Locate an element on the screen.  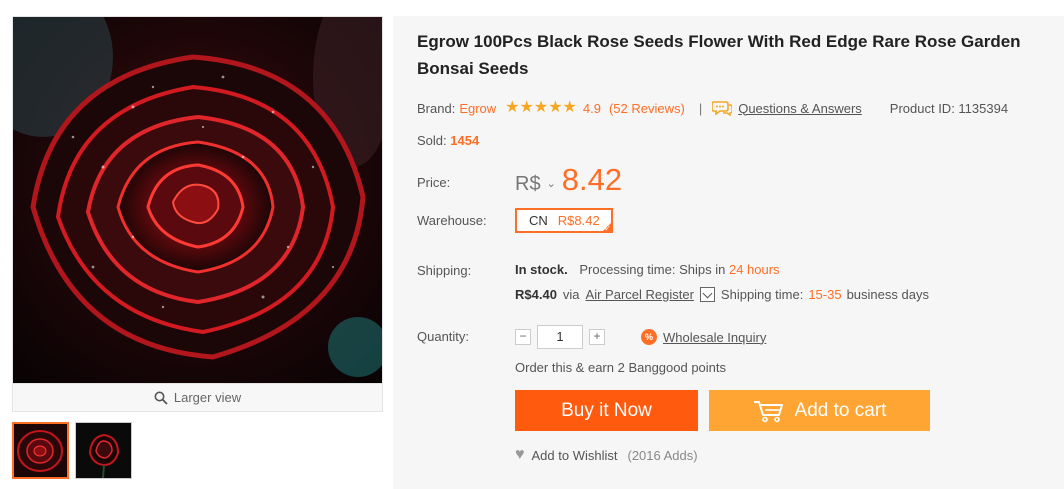
warehouse-option-cn: CN R$8.42 ✓ is located at coordinates (564, 220).